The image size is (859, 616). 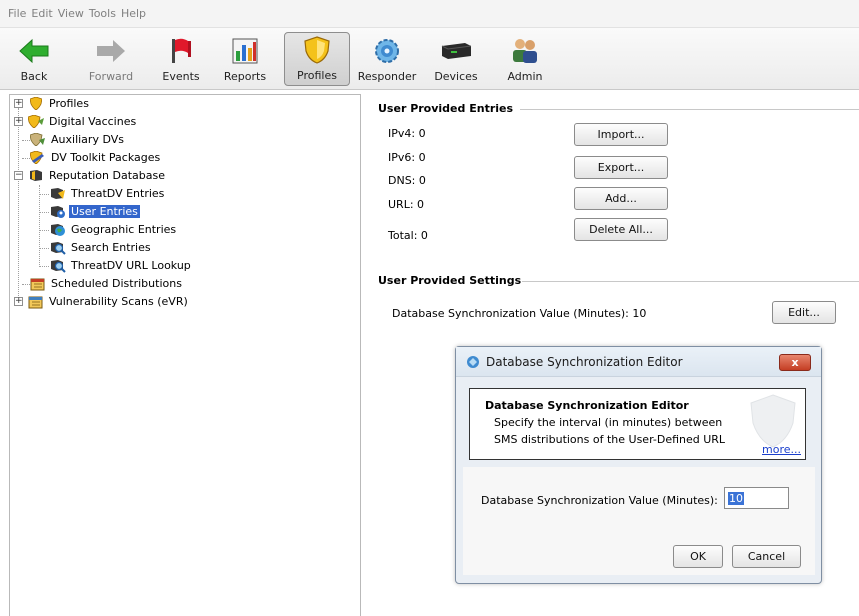 What do you see at coordinates (102, 13) in the screenshot?
I see `menu-tools: Tools` at bounding box center [102, 13].